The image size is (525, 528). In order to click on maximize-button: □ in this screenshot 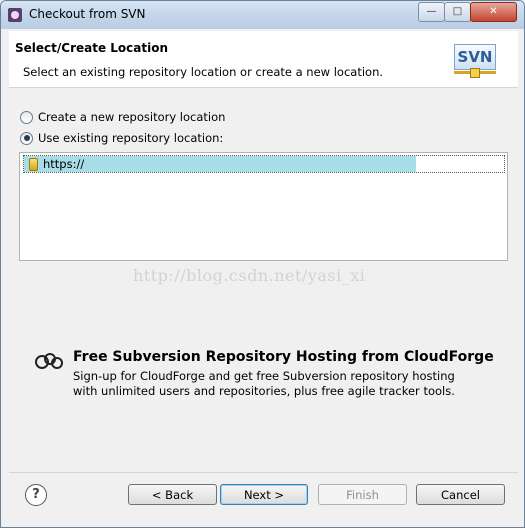, I will do `click(457, 12)`.